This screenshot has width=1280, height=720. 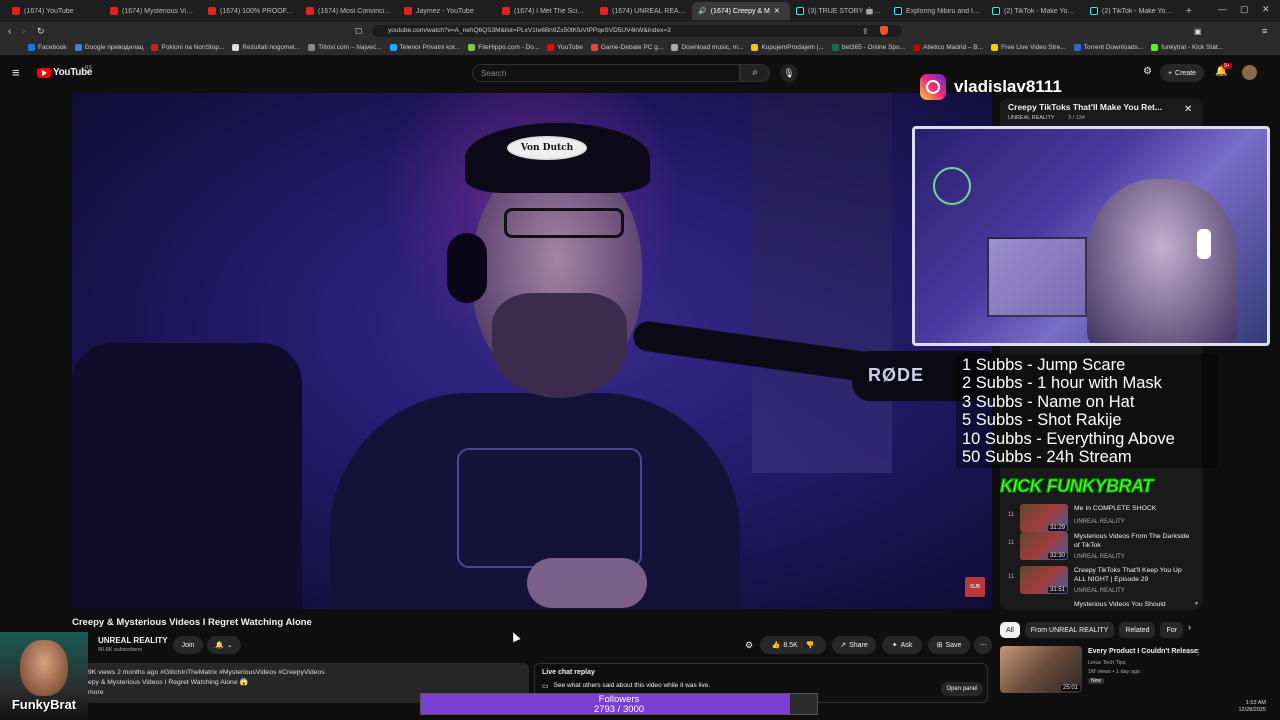 What do you see at coordinates (865, 31) in the screenshot?
I see `share-page-icon: ⇪` at bounding box center [865, 31].